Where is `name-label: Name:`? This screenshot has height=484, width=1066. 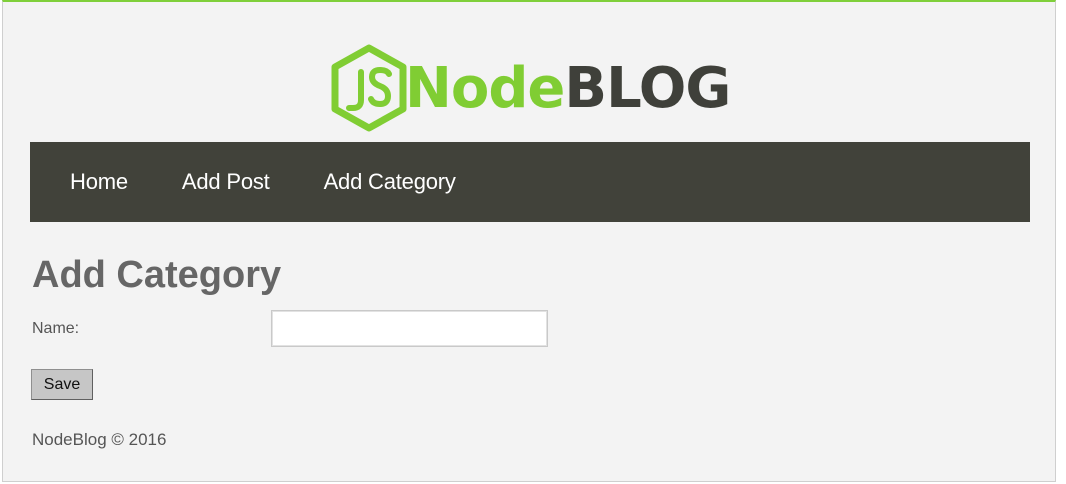 name-label: Name: is located at coordinates (56, 328).